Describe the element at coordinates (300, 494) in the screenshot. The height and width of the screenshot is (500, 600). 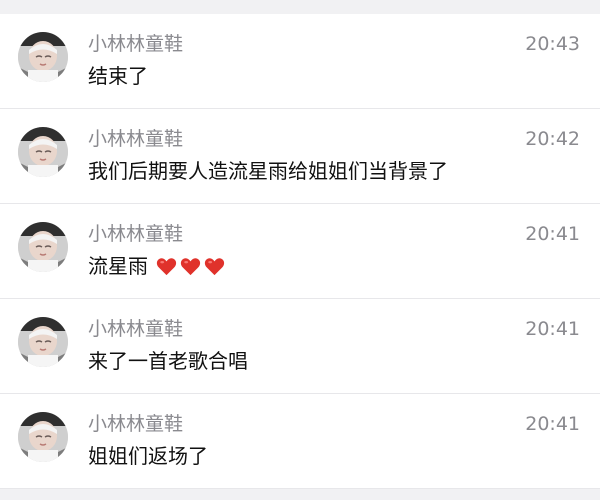
I see `bottom-background-strip` at that location.